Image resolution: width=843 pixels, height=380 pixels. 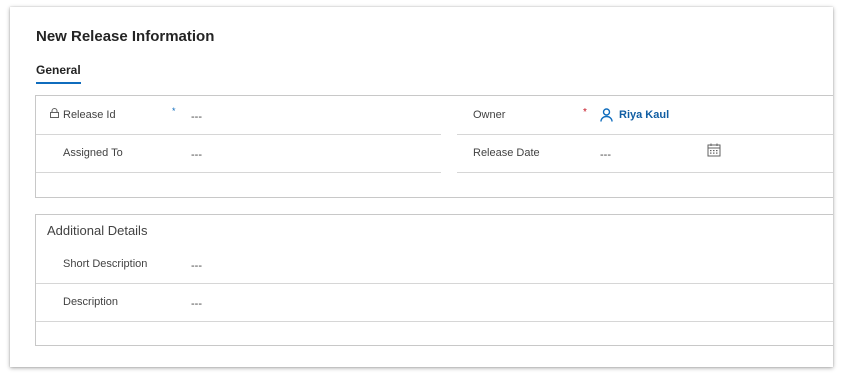 I want to click on release-id-label: Release Id, so click(x=89, y=115).